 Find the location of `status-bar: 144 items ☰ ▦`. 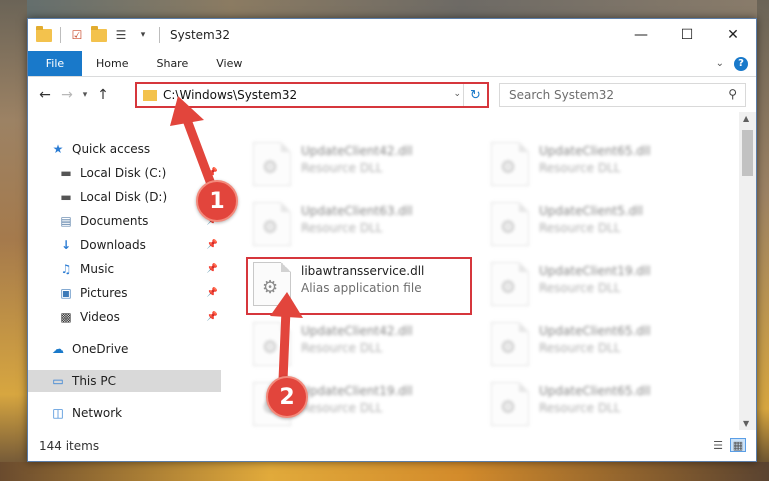

status-bar: 144 items ☰ ▦ is located at coordinates (392, 445).